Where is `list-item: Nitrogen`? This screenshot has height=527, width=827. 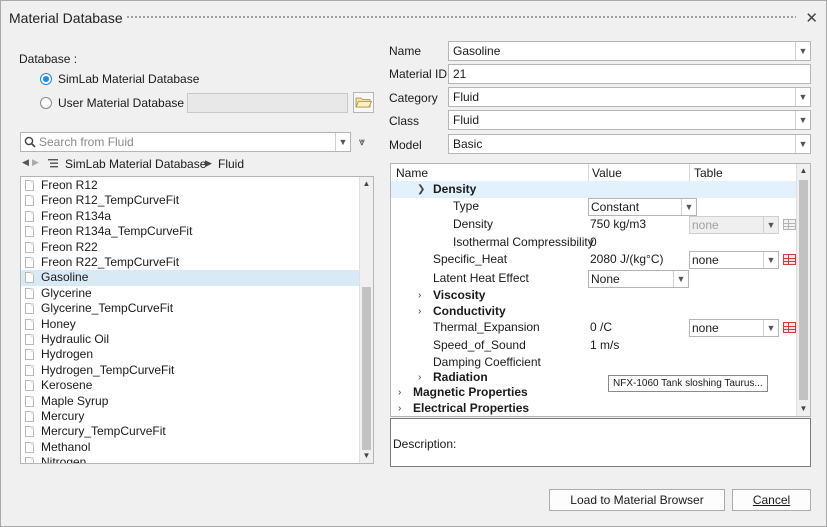
list-item: Nitrogen is located at coordinates (191, 459).